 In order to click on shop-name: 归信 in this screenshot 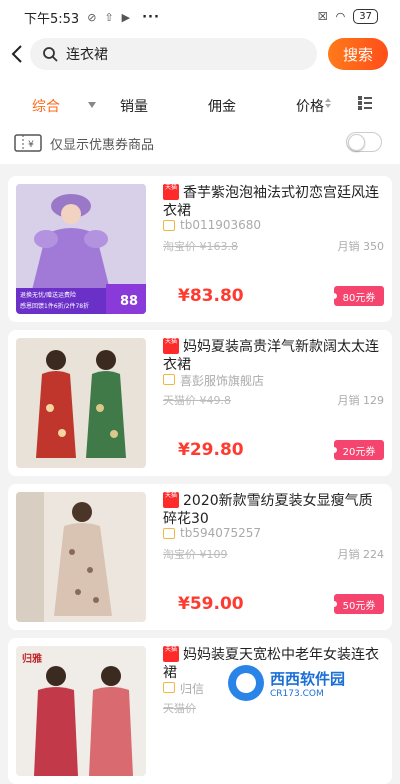, I will do `click(192, 689)`.